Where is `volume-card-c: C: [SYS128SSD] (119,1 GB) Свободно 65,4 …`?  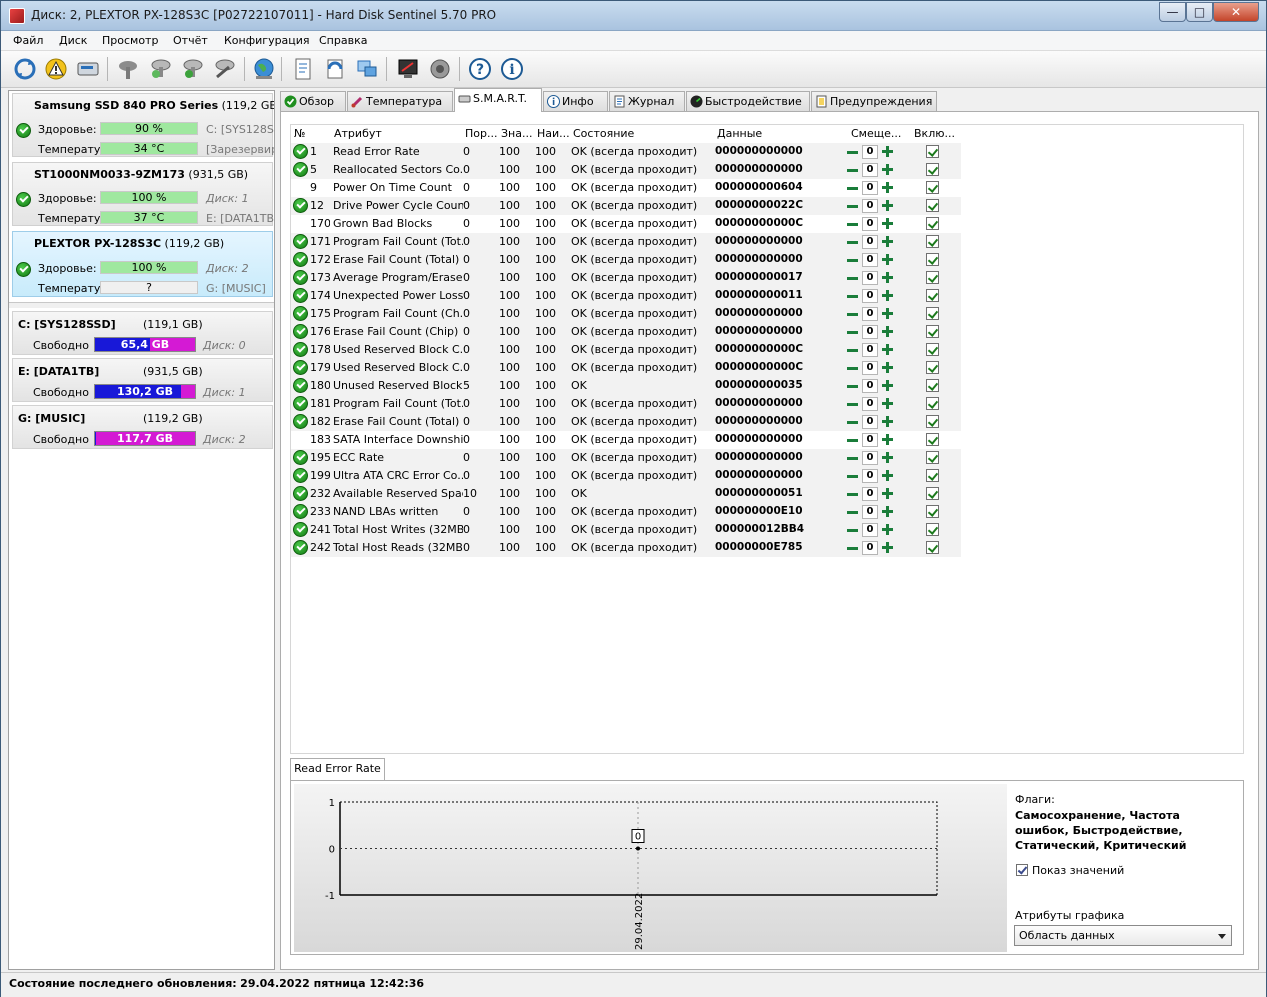 volume-card-c: C: [SYS128SSD] (119,1 GB) Свободно 65,4 … is located at coordinates (142, 333).